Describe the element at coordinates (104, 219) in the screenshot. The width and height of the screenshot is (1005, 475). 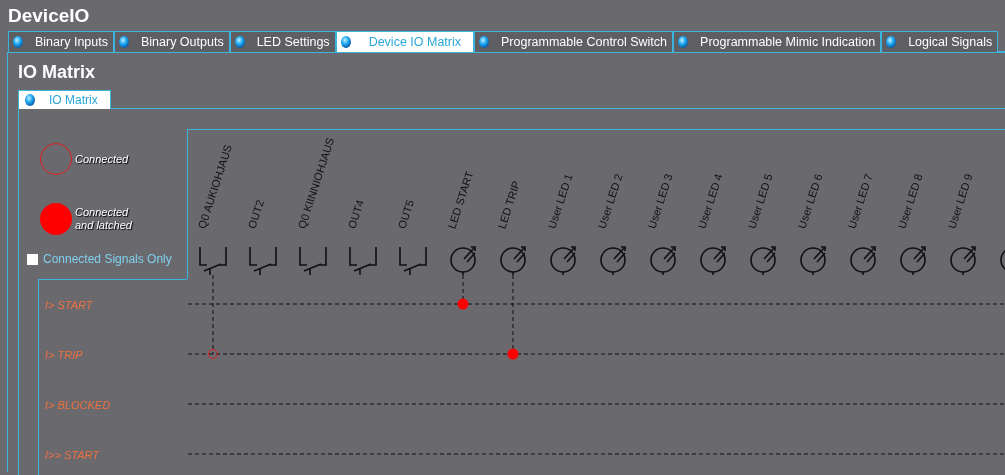
I see `legend-label: Connected and latched` at that location.